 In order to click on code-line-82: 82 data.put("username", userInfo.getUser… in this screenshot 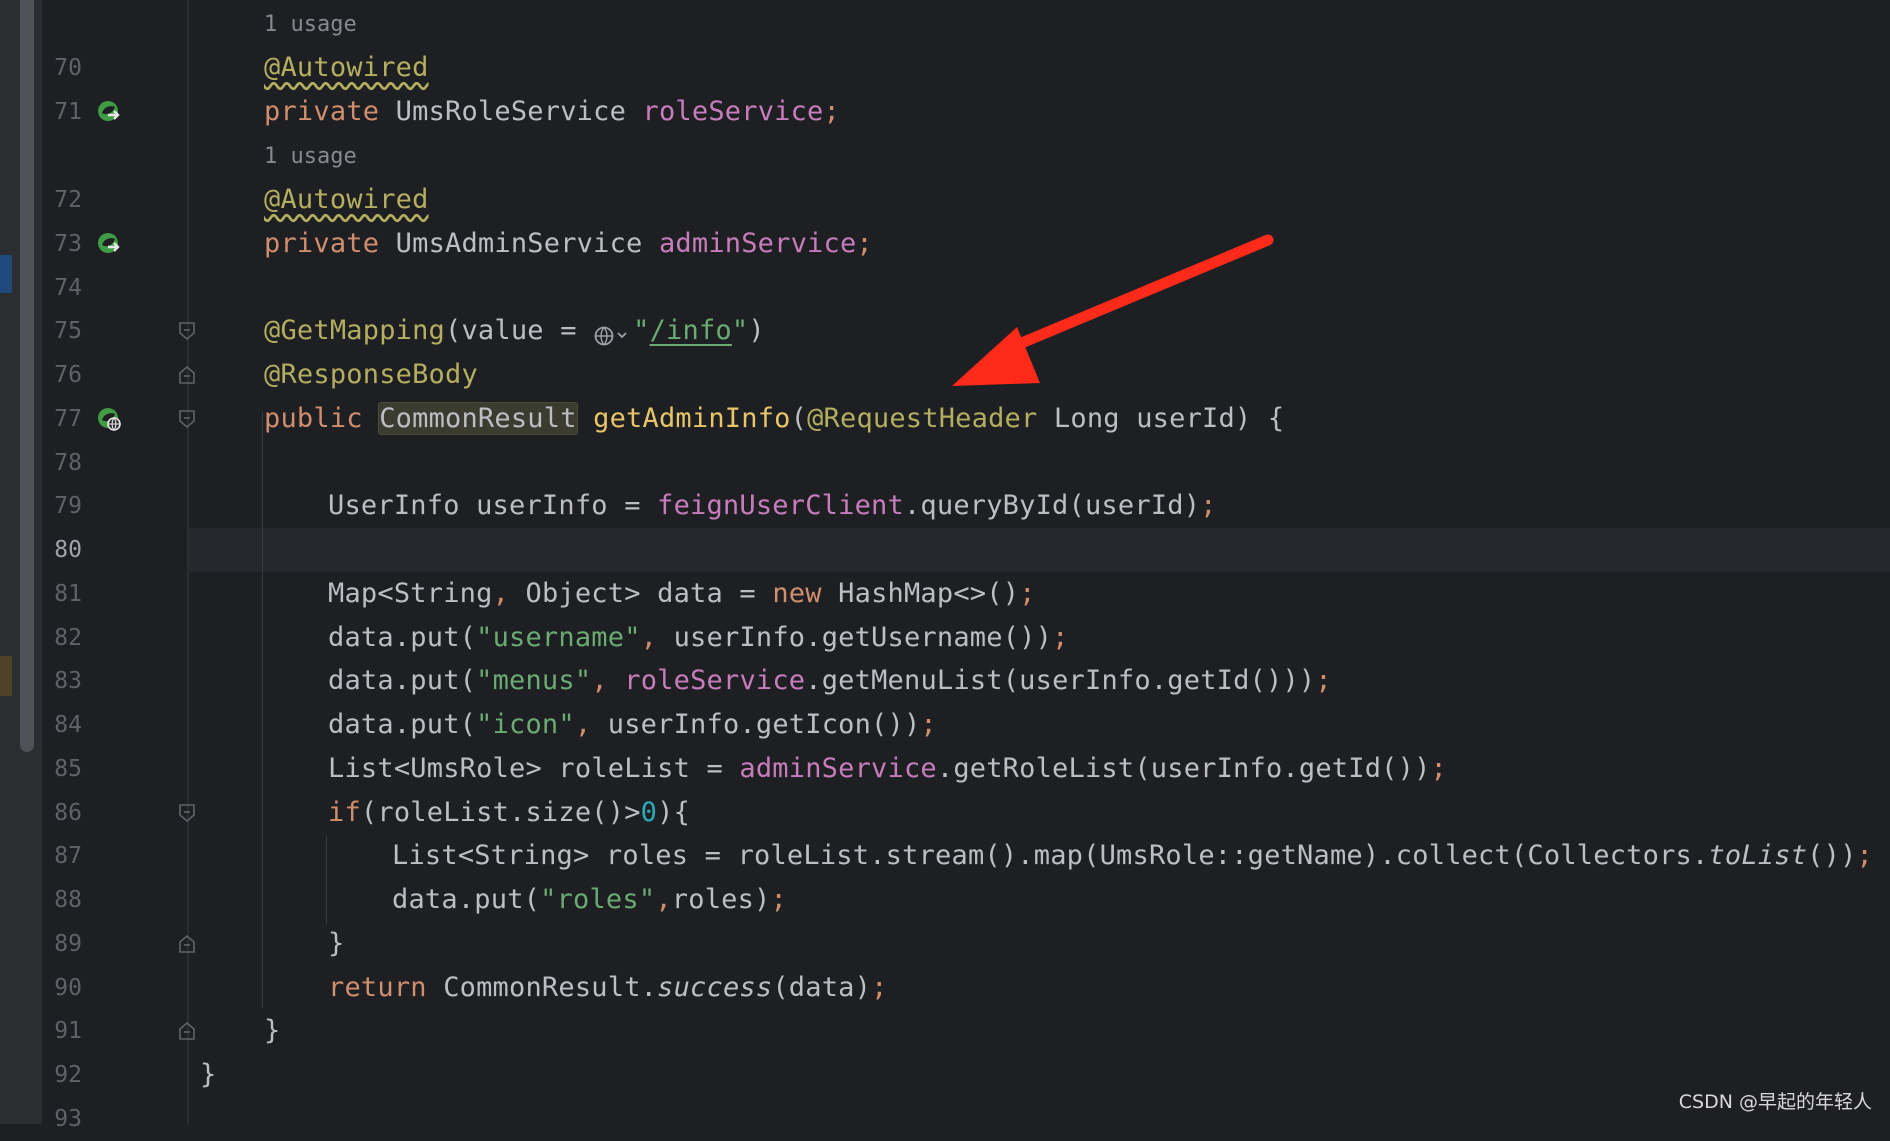, I will do `click(945, 638)`.